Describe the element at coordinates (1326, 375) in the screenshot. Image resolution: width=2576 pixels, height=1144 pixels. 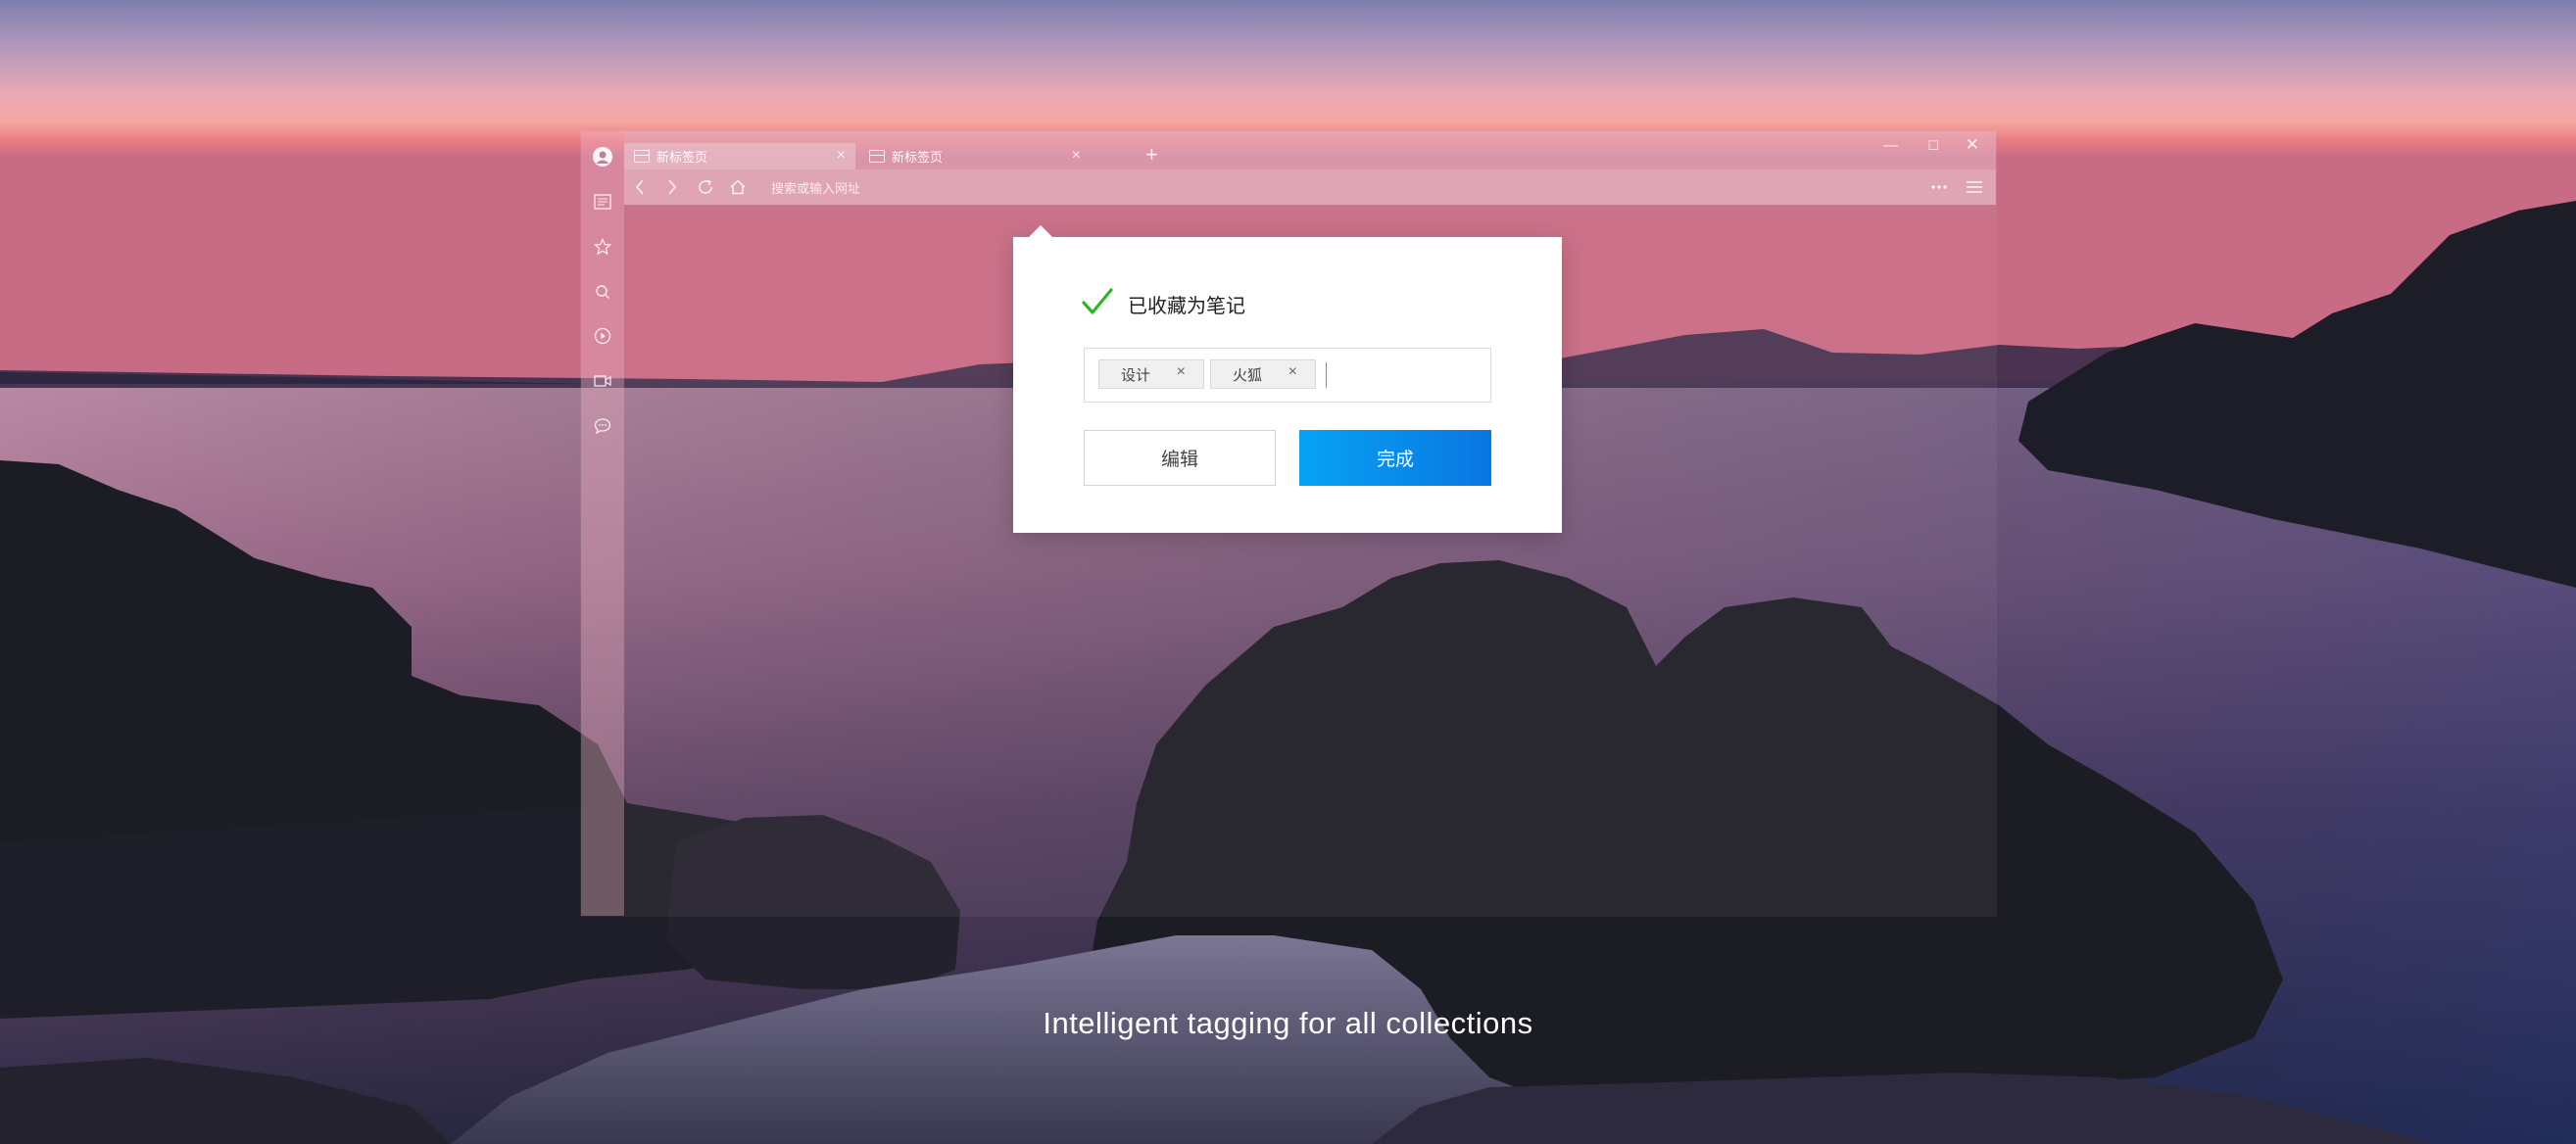
I see `text-cursor` at that location.